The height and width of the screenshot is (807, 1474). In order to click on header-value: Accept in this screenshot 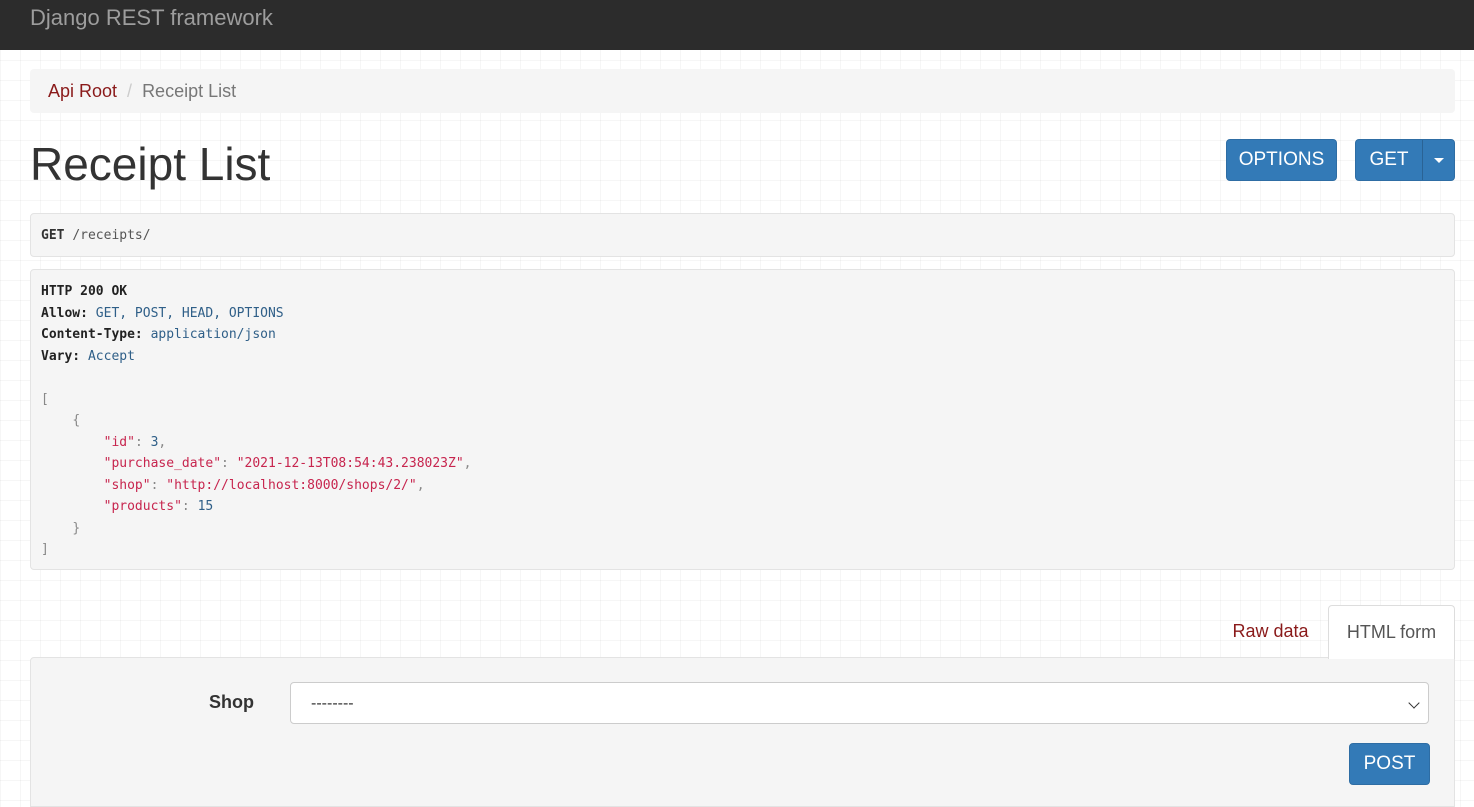, I will do `click(111, 356)`.